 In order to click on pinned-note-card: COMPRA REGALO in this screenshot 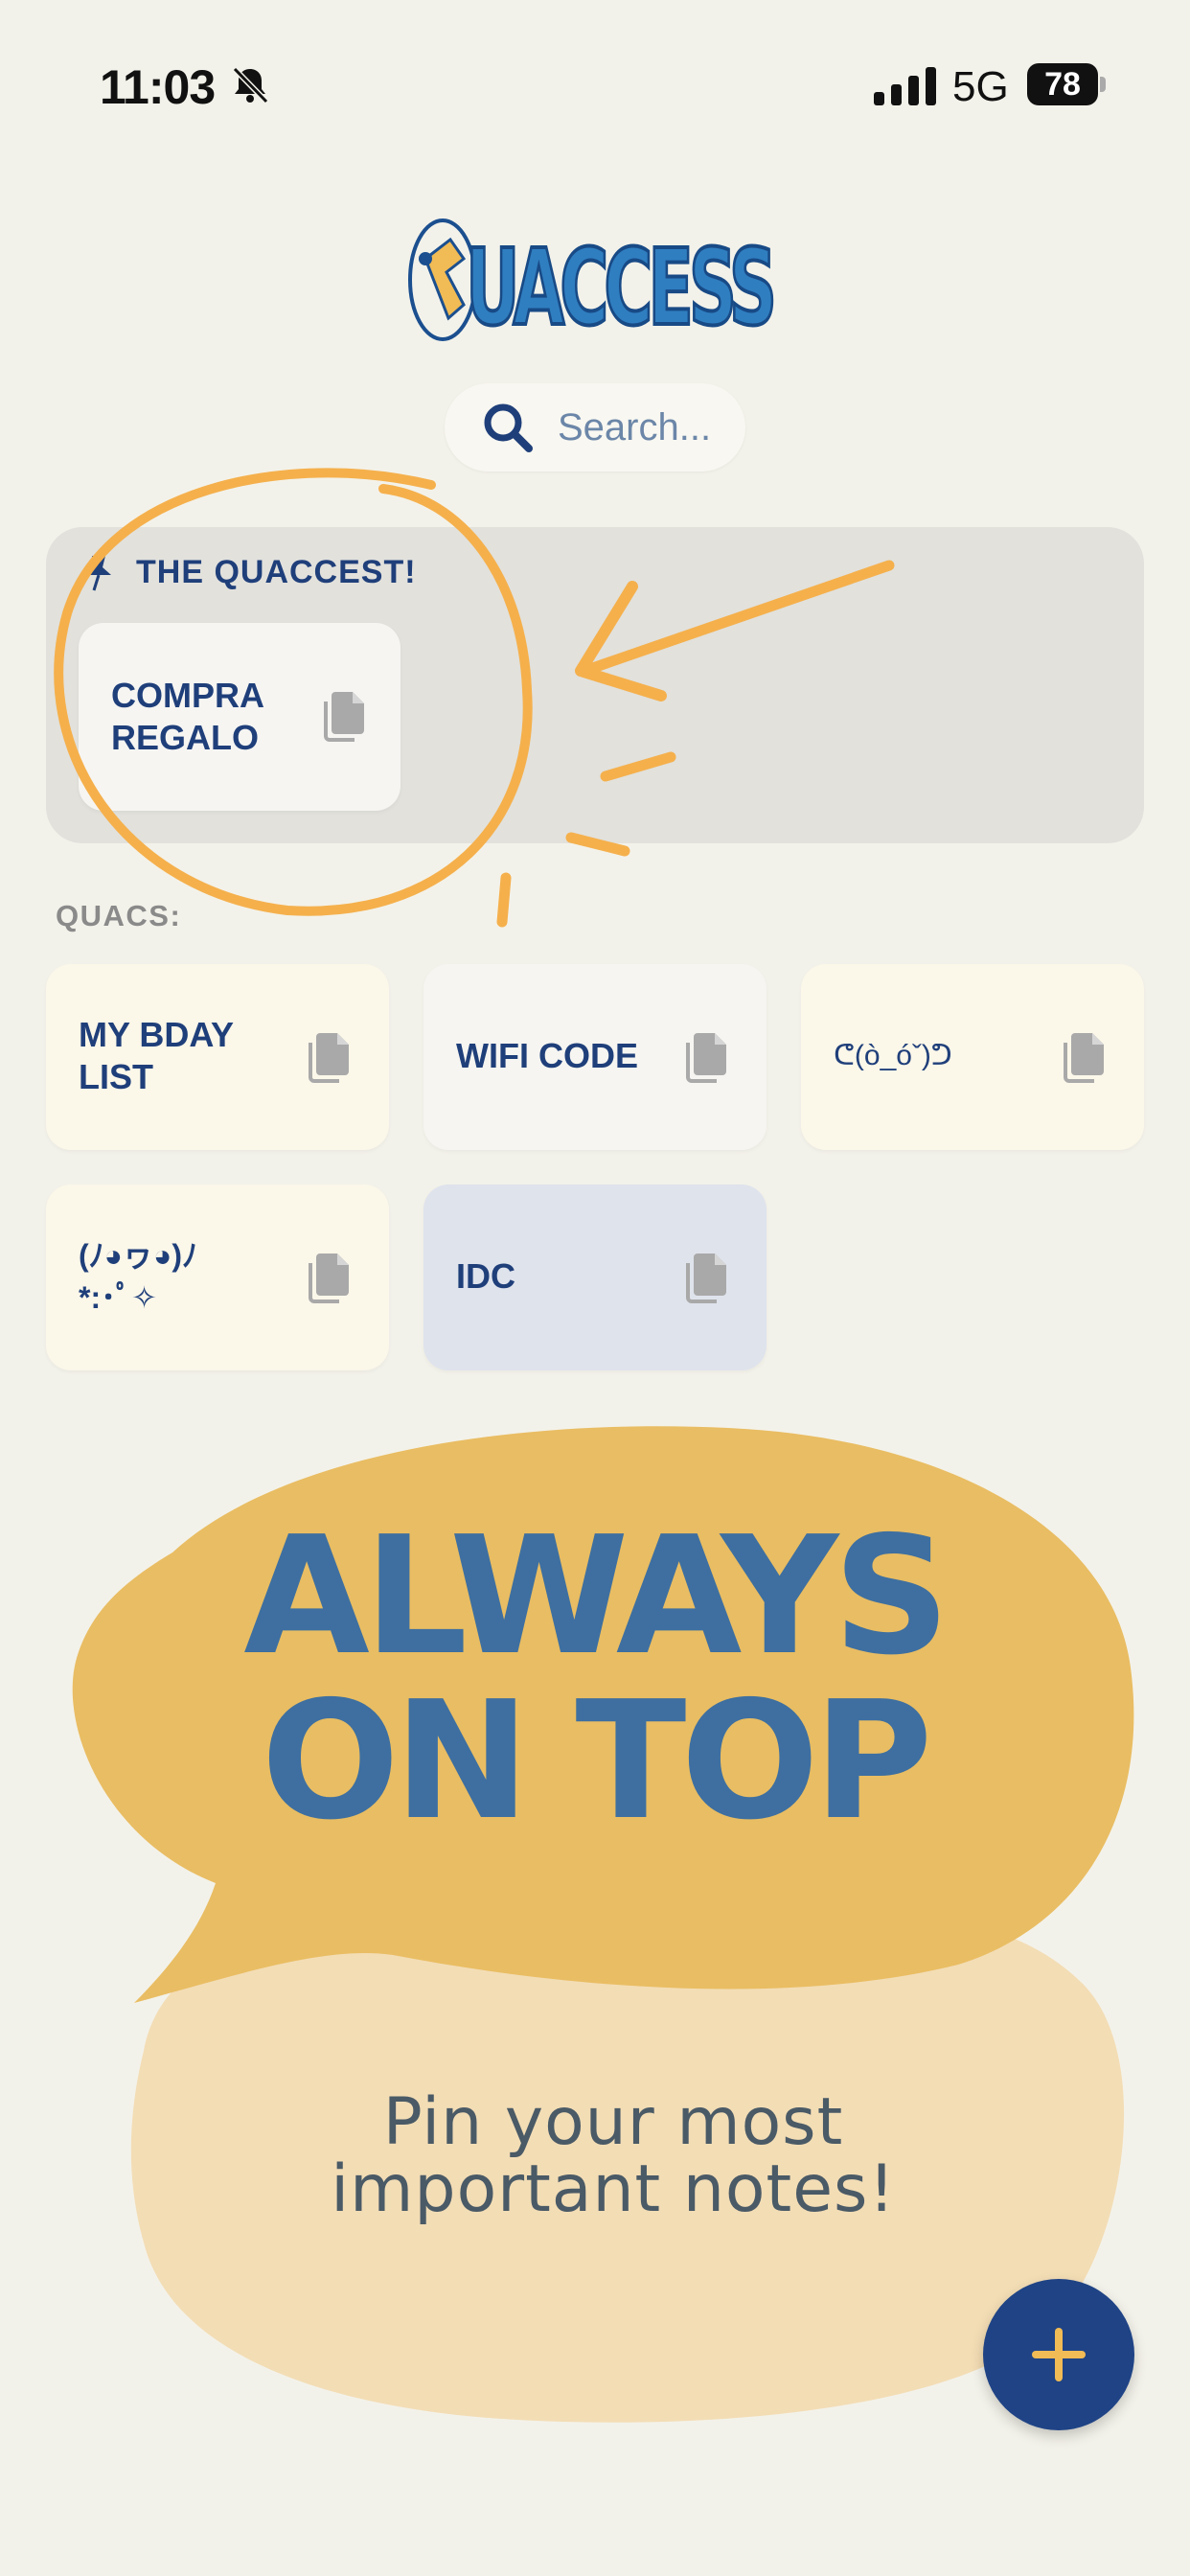, I will do `click(240, 717)`.